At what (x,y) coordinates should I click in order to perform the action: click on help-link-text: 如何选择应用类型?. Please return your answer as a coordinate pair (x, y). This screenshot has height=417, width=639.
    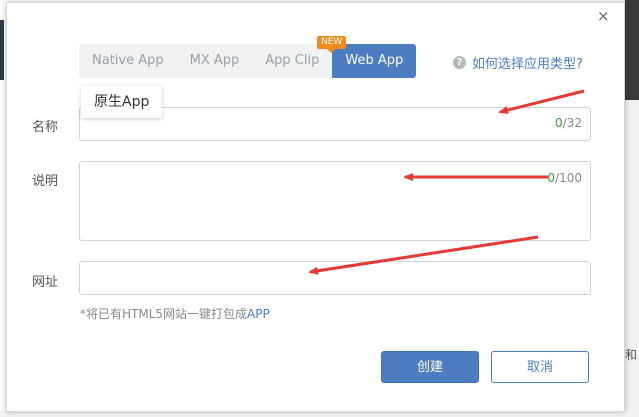
    Looking at the image, I should click on (527, 64).